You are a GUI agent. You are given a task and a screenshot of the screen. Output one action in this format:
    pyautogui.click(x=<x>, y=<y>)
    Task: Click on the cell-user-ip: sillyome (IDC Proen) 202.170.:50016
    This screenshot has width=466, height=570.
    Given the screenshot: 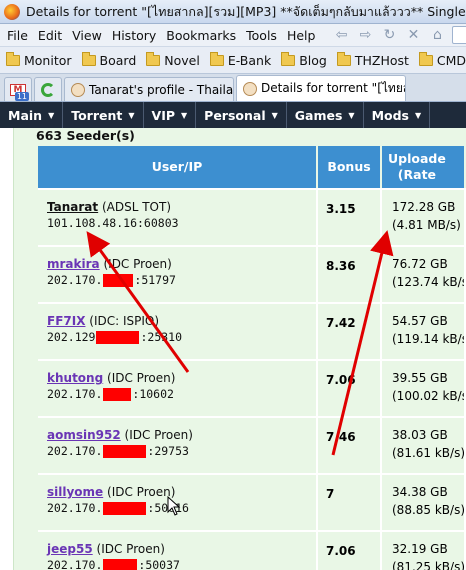 What is the action you would take?
    pyautogui.click(x=178, y=502)
    